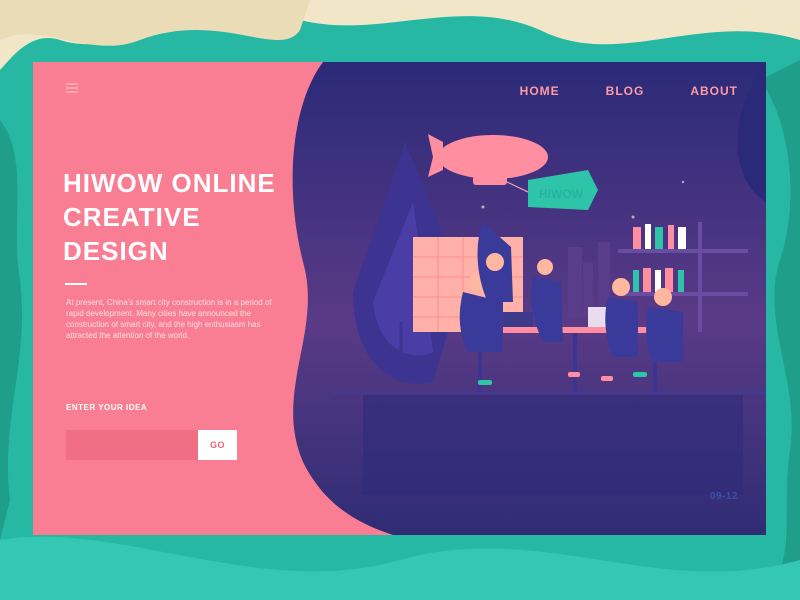  What do you see at coordinates (169, 217) in the screenshot?
I see `hero-title: HIWOW ONLINE CREATIVE DESIGN` at bounding box center [169, 217].